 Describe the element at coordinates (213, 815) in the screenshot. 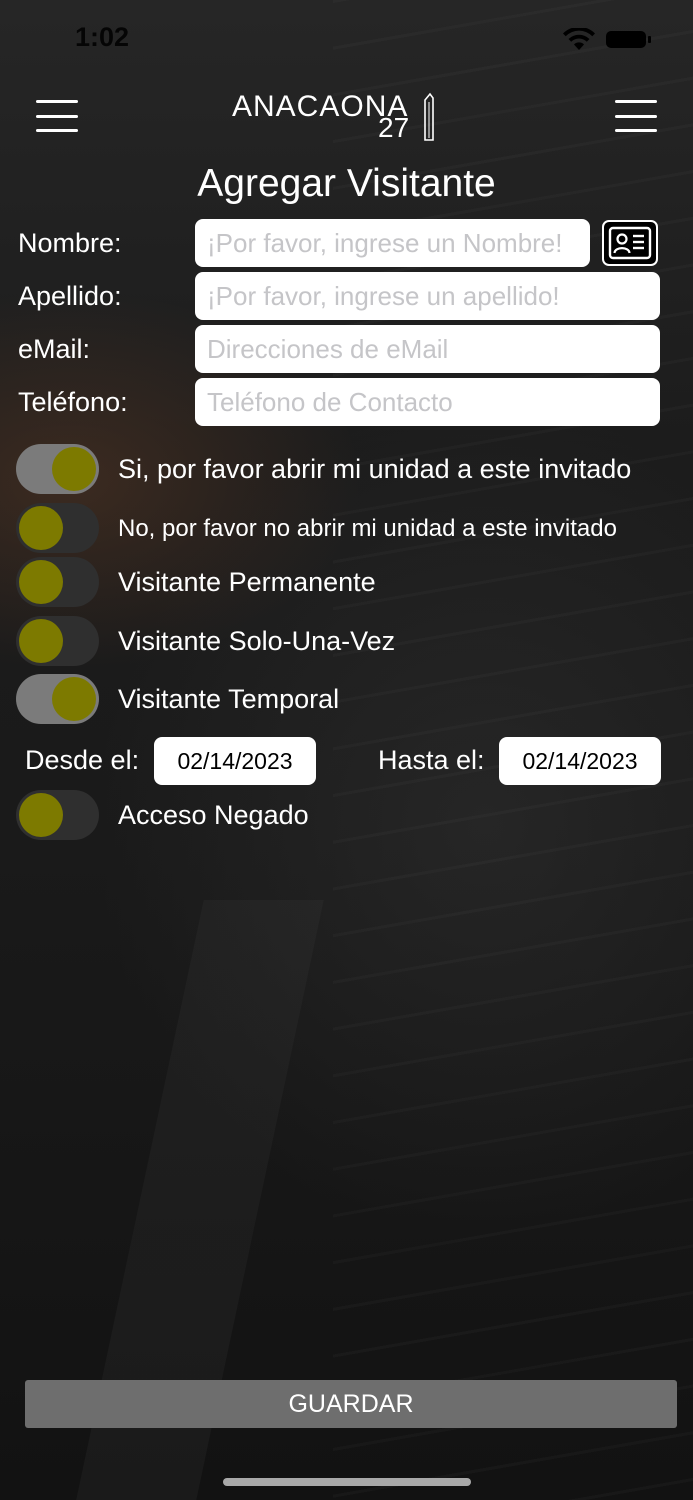

I see `toggle-access-denied-label: Acceso Negado` at that location.